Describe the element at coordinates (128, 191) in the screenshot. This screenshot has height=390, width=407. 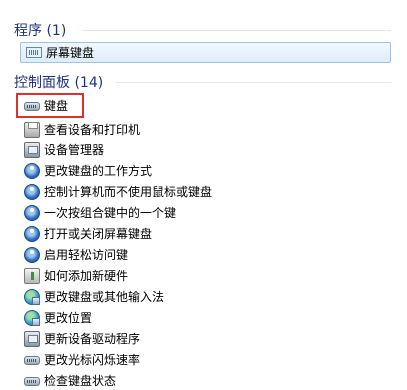
I see `result-label: 控制计算机而不使用鼠标或键盘` at that location.